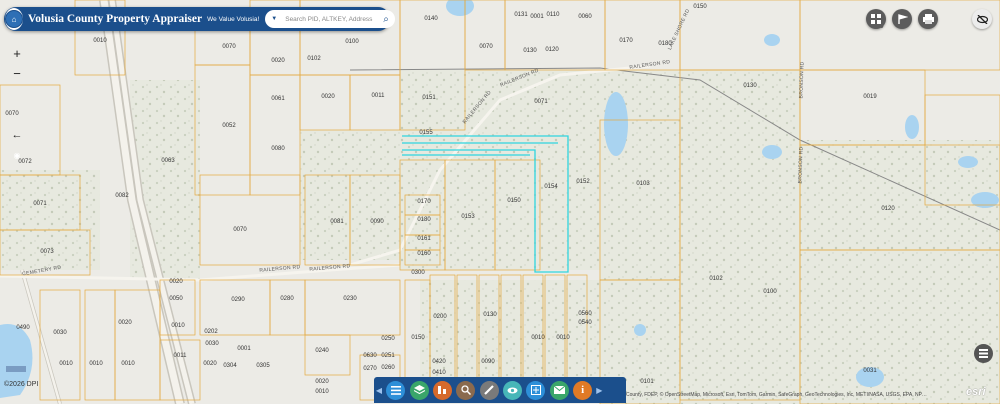 This screenshot has width=1000, height=404. Describe the element at coordinates (337, 222) in the screenshot. I see `parcel-label: 0081` at that location.